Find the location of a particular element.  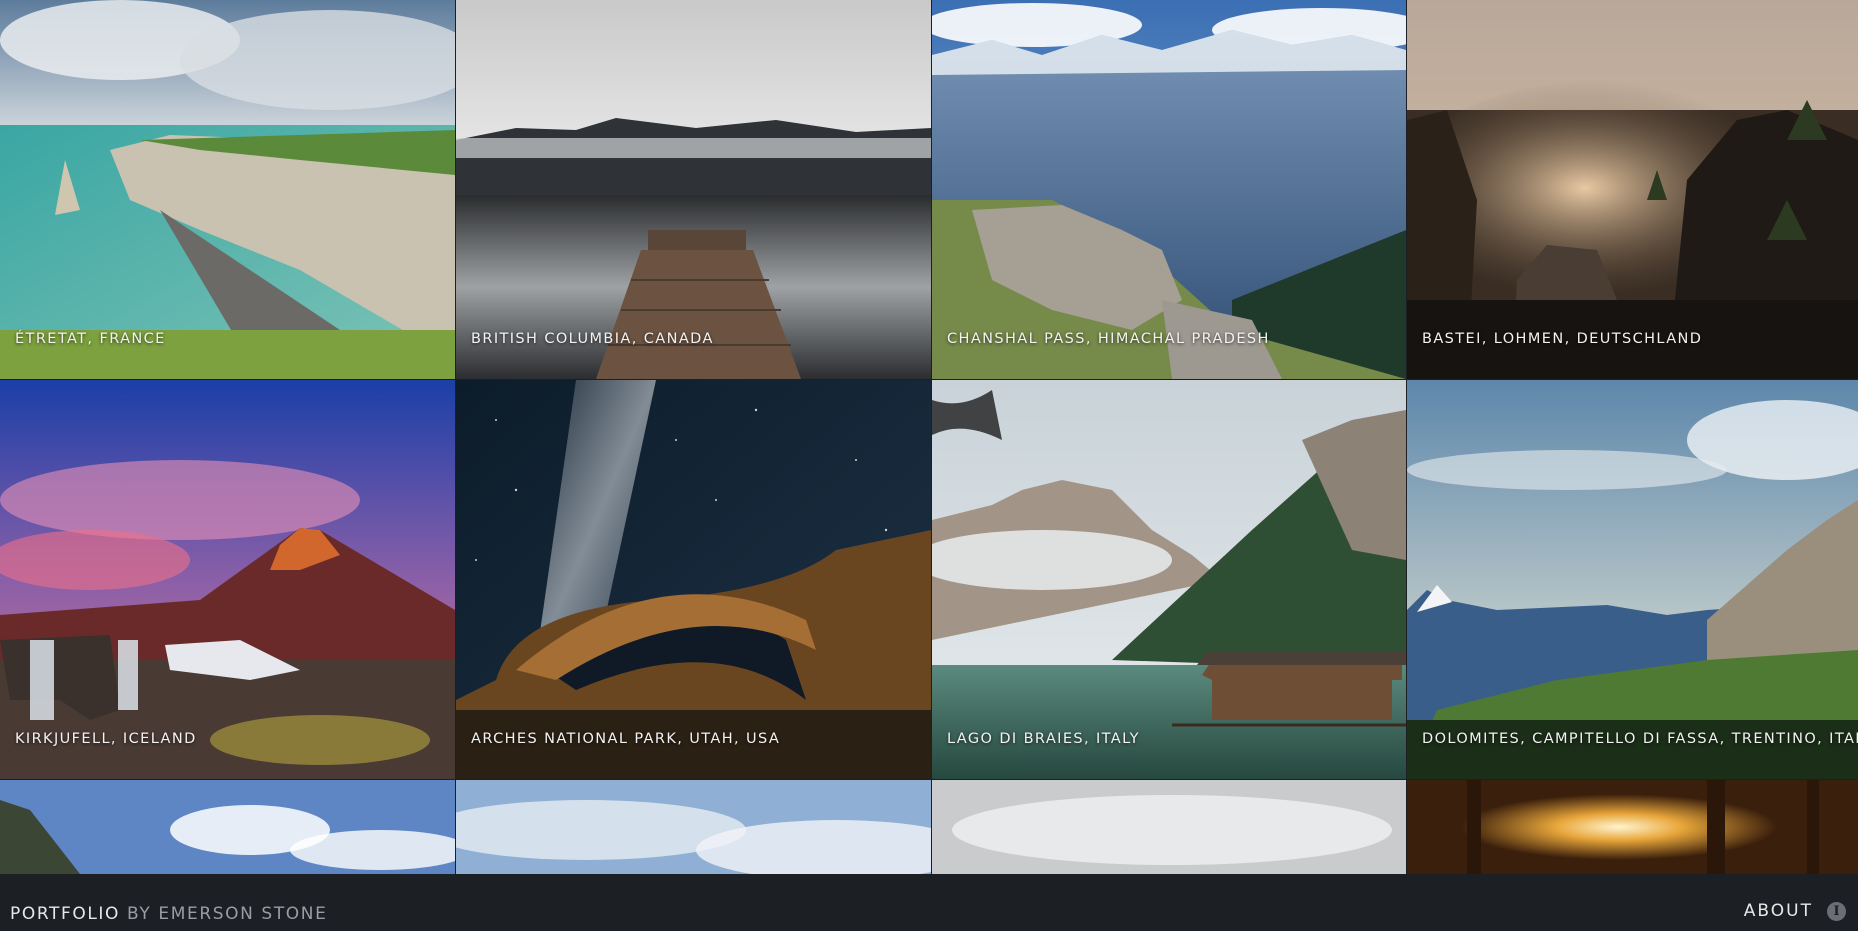

photo-lago-di-braies is located at coordinates (1169, 579).